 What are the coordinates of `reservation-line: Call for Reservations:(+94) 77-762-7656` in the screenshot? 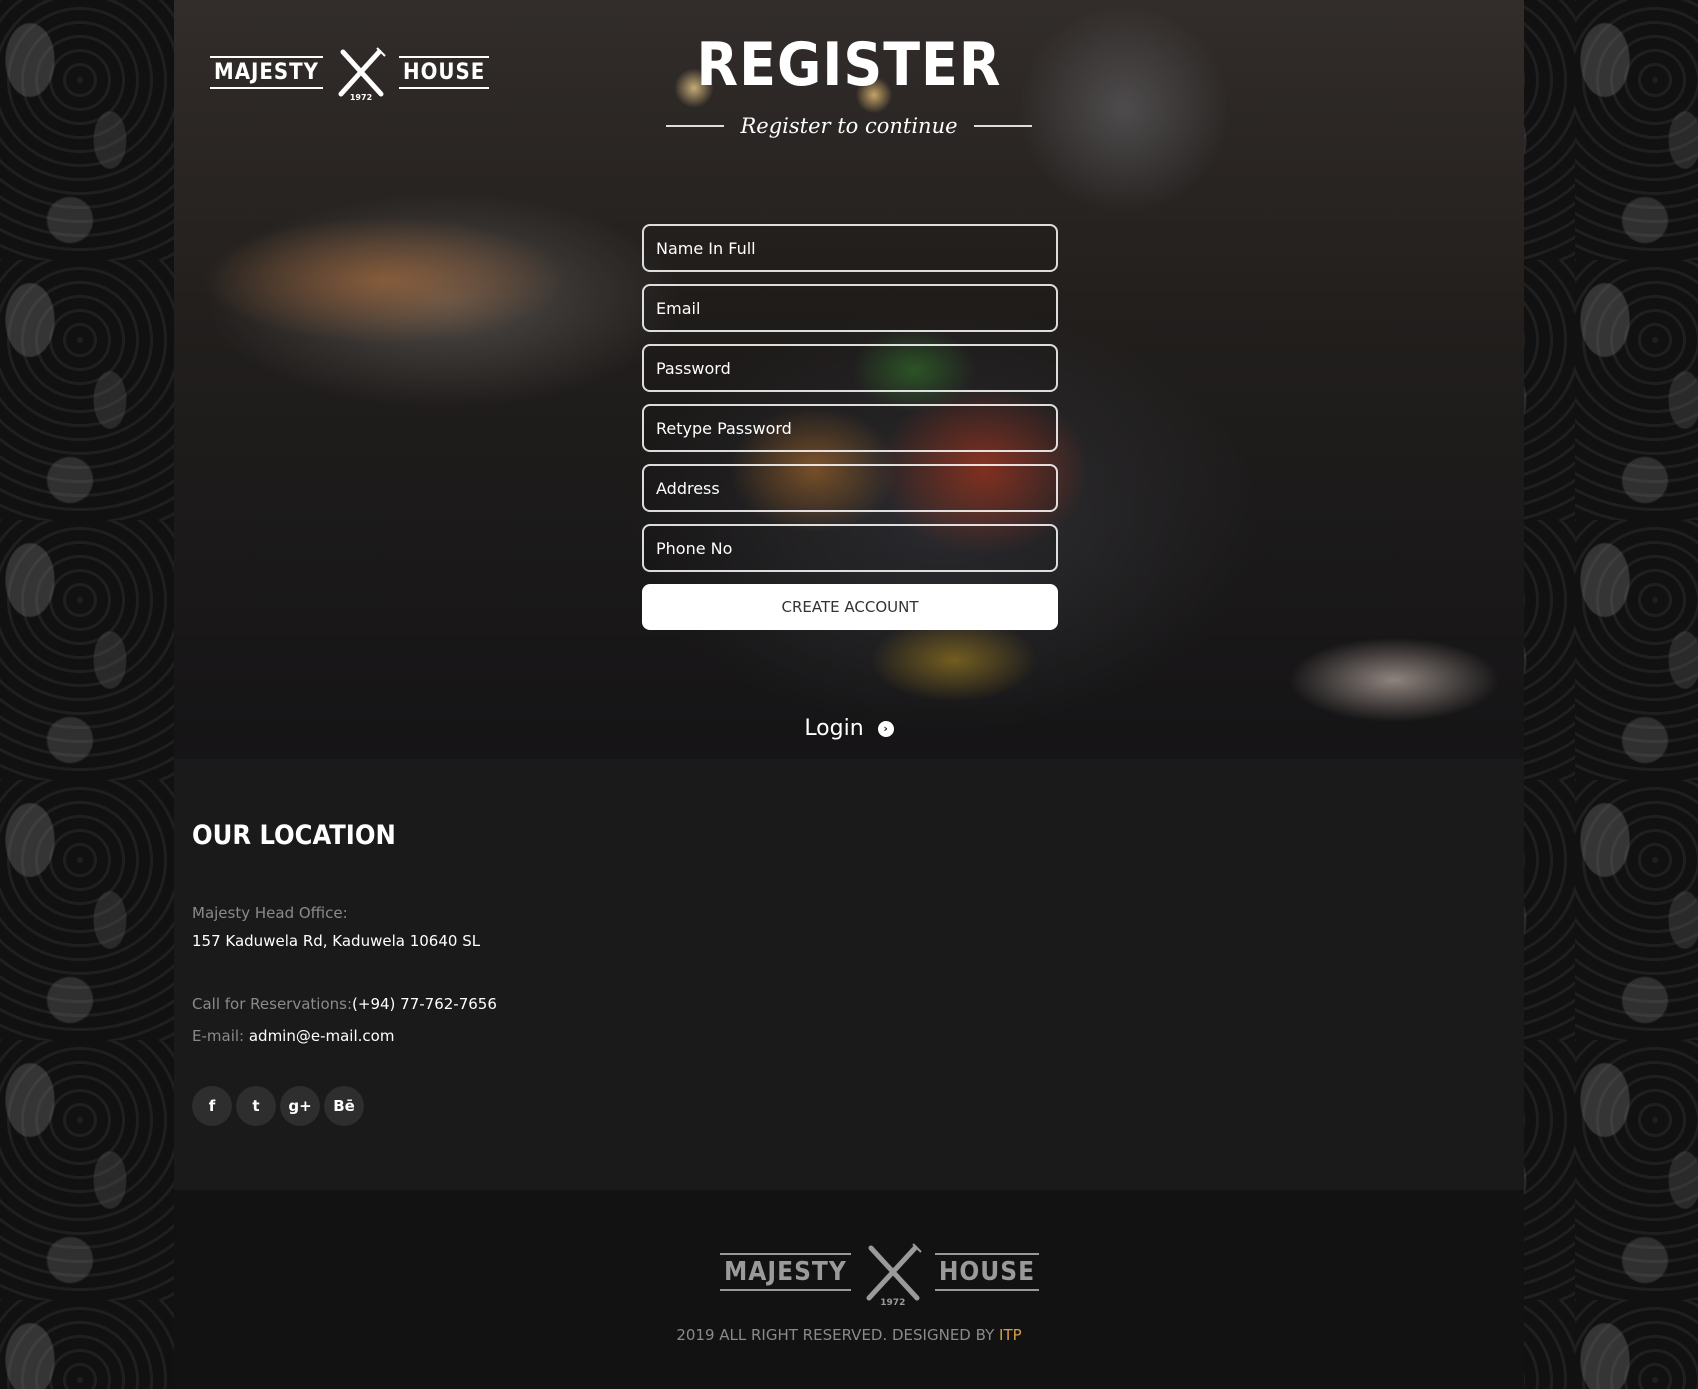 It's located at (344, 1003).